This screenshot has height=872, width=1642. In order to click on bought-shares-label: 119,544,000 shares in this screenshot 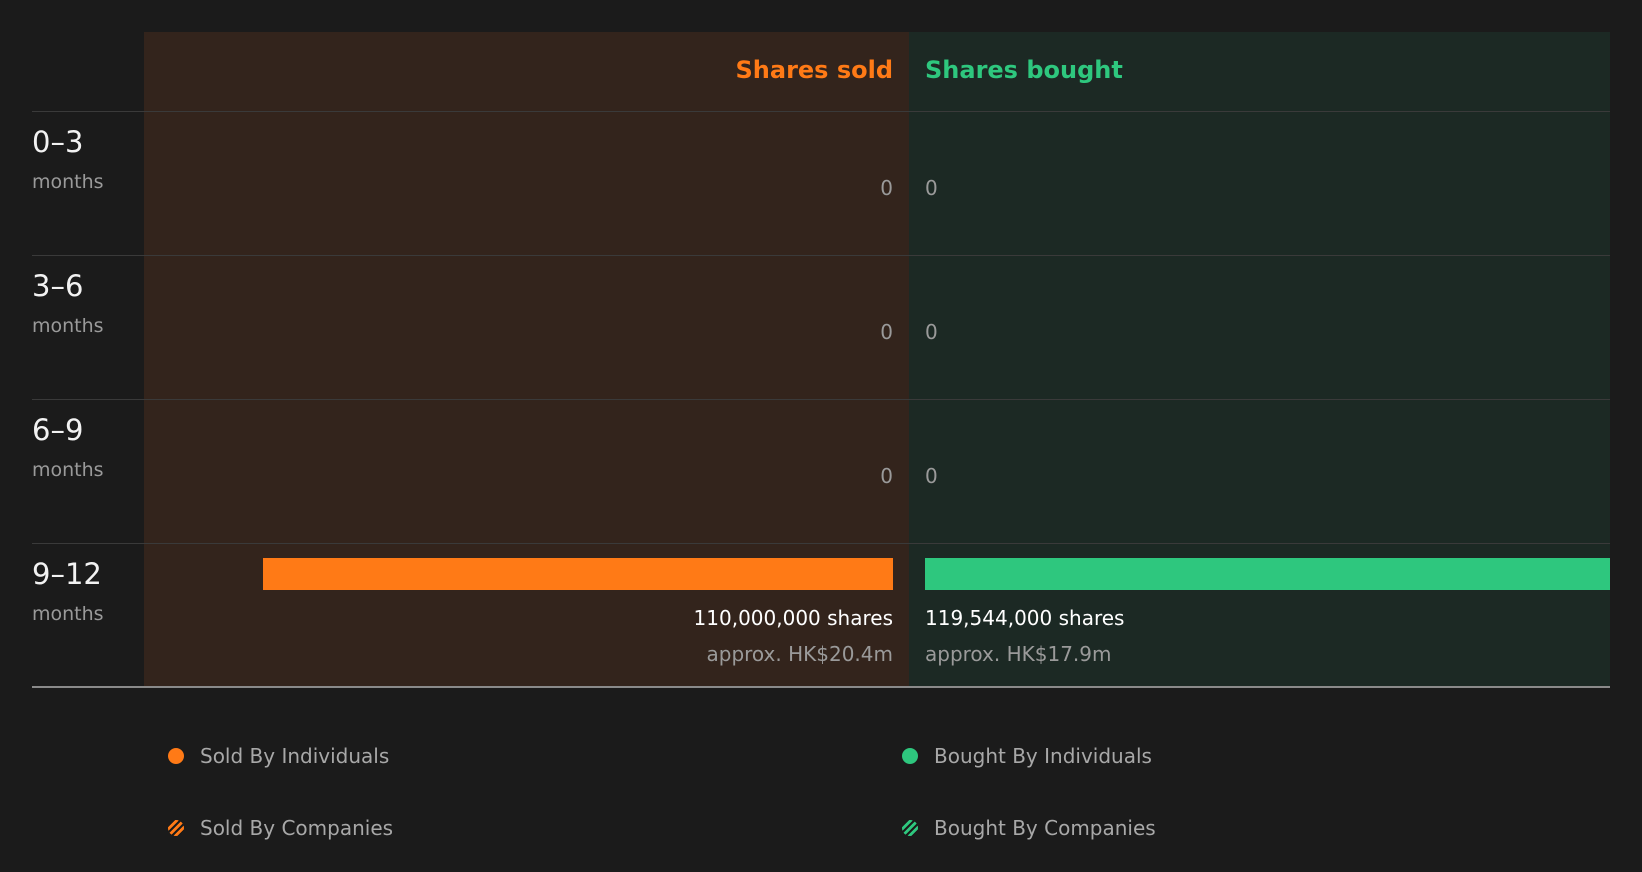, I will do `click(1025, 618)`.